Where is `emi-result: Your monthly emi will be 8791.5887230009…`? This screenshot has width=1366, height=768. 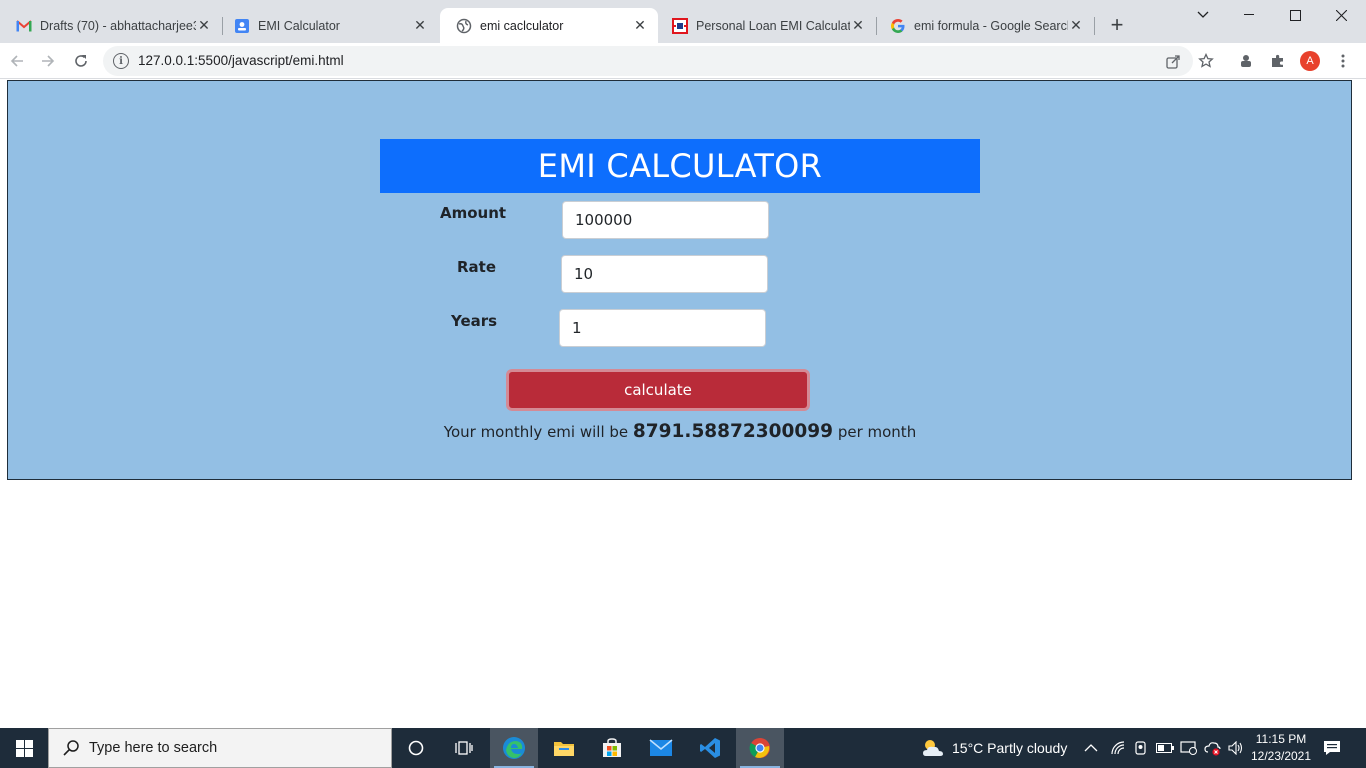 emi-result: Your monthly emi will be 8791.5887230009… is located at coordinates (680, 431).